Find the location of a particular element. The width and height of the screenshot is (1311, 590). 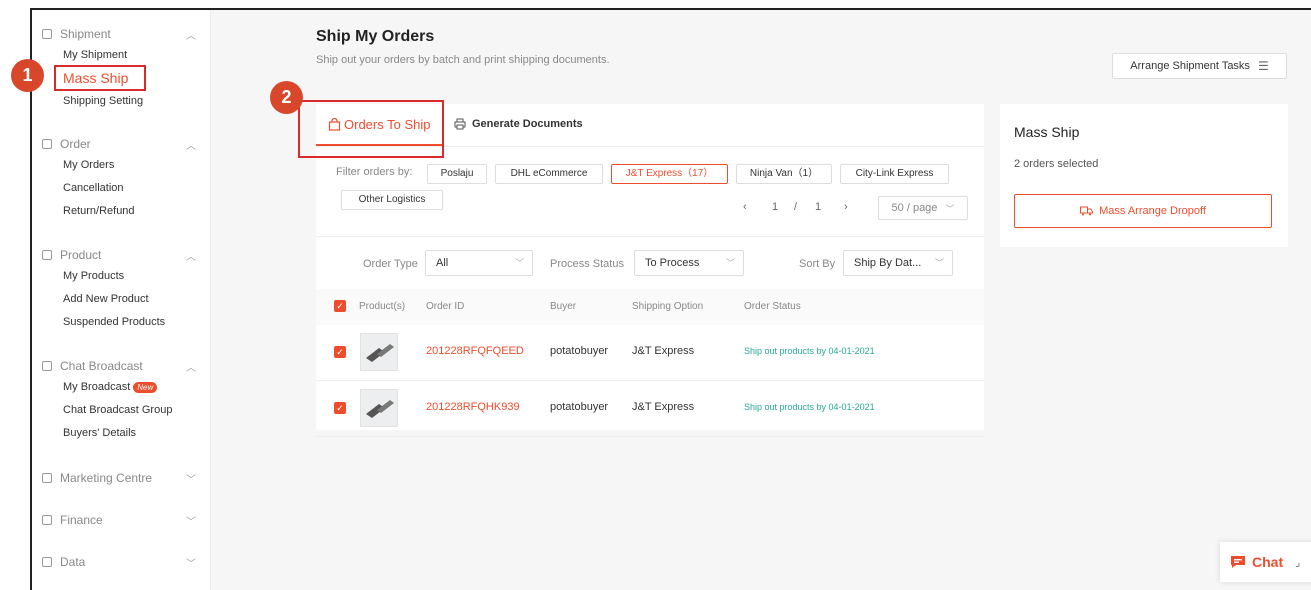

sort-by-select: Ship By Dat... ﹀ is located at coordinates (898, 263).